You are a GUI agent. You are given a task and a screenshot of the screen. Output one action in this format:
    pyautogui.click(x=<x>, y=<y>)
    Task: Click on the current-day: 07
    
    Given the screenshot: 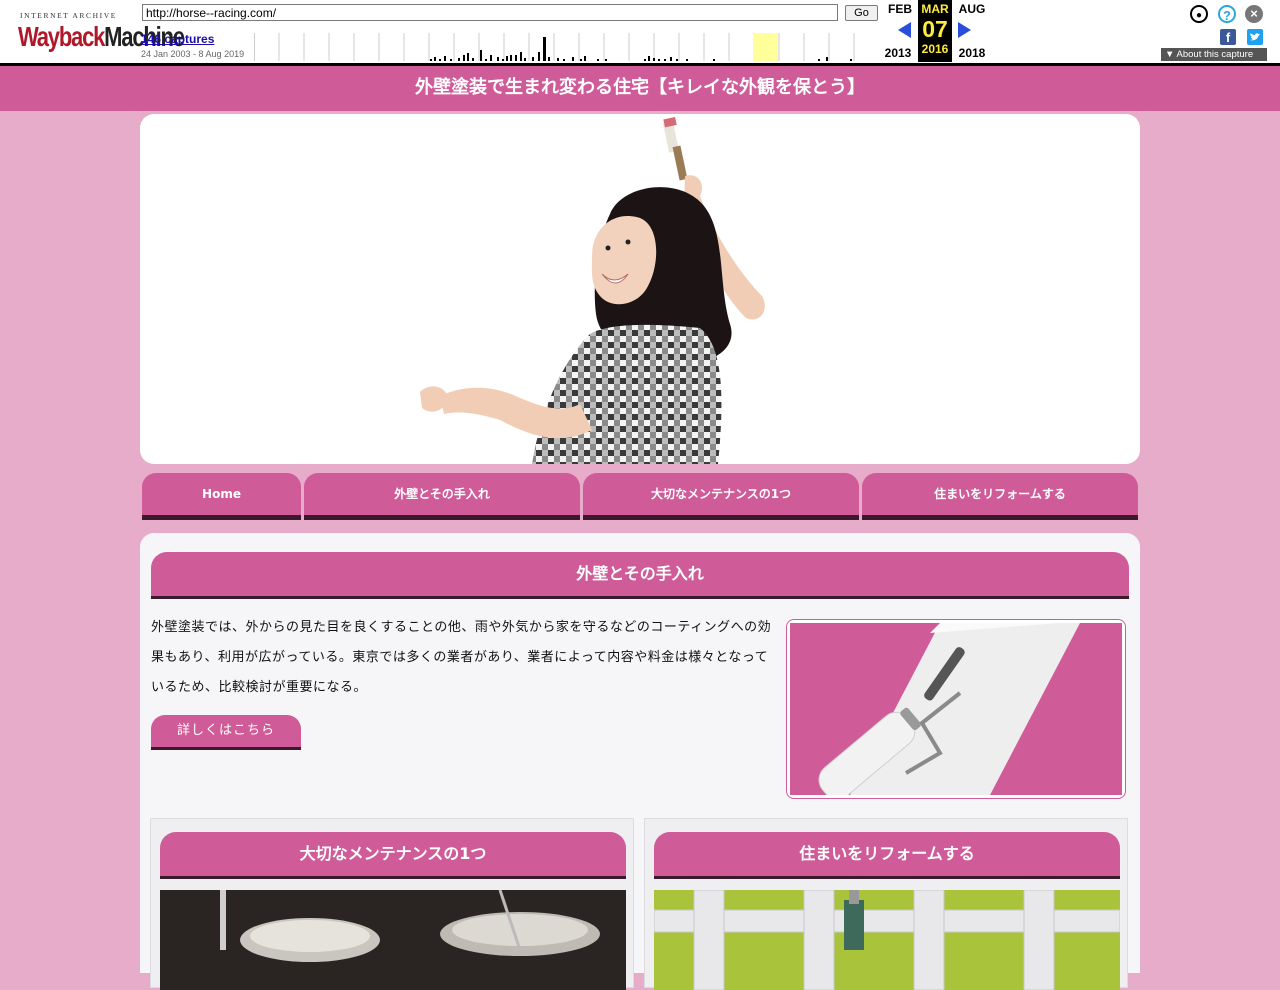 What is the action you would take?
    pyautogui.click(x=935, y=29)
    